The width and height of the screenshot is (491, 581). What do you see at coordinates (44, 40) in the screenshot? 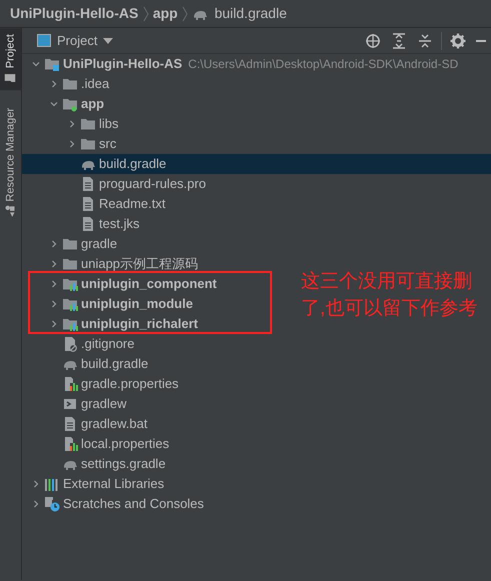
I see `window-icon` at bounding box center [44, 40].